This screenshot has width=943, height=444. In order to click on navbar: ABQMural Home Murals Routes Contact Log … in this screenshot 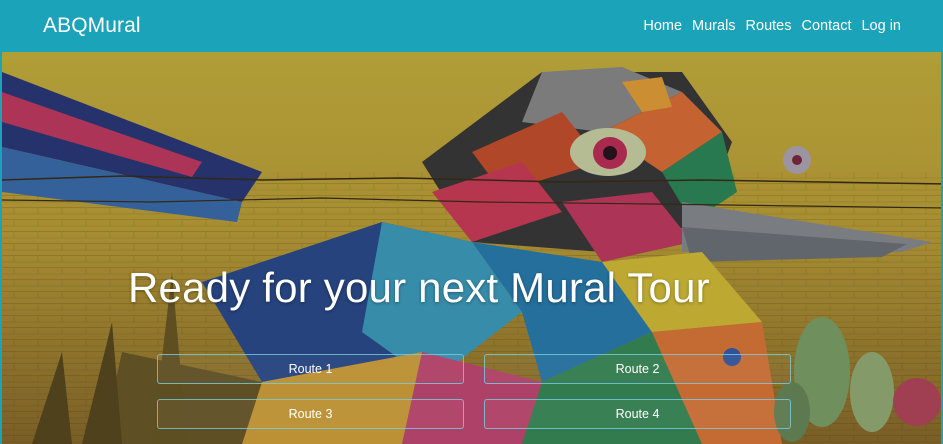, I will do `click(471, 26)`.